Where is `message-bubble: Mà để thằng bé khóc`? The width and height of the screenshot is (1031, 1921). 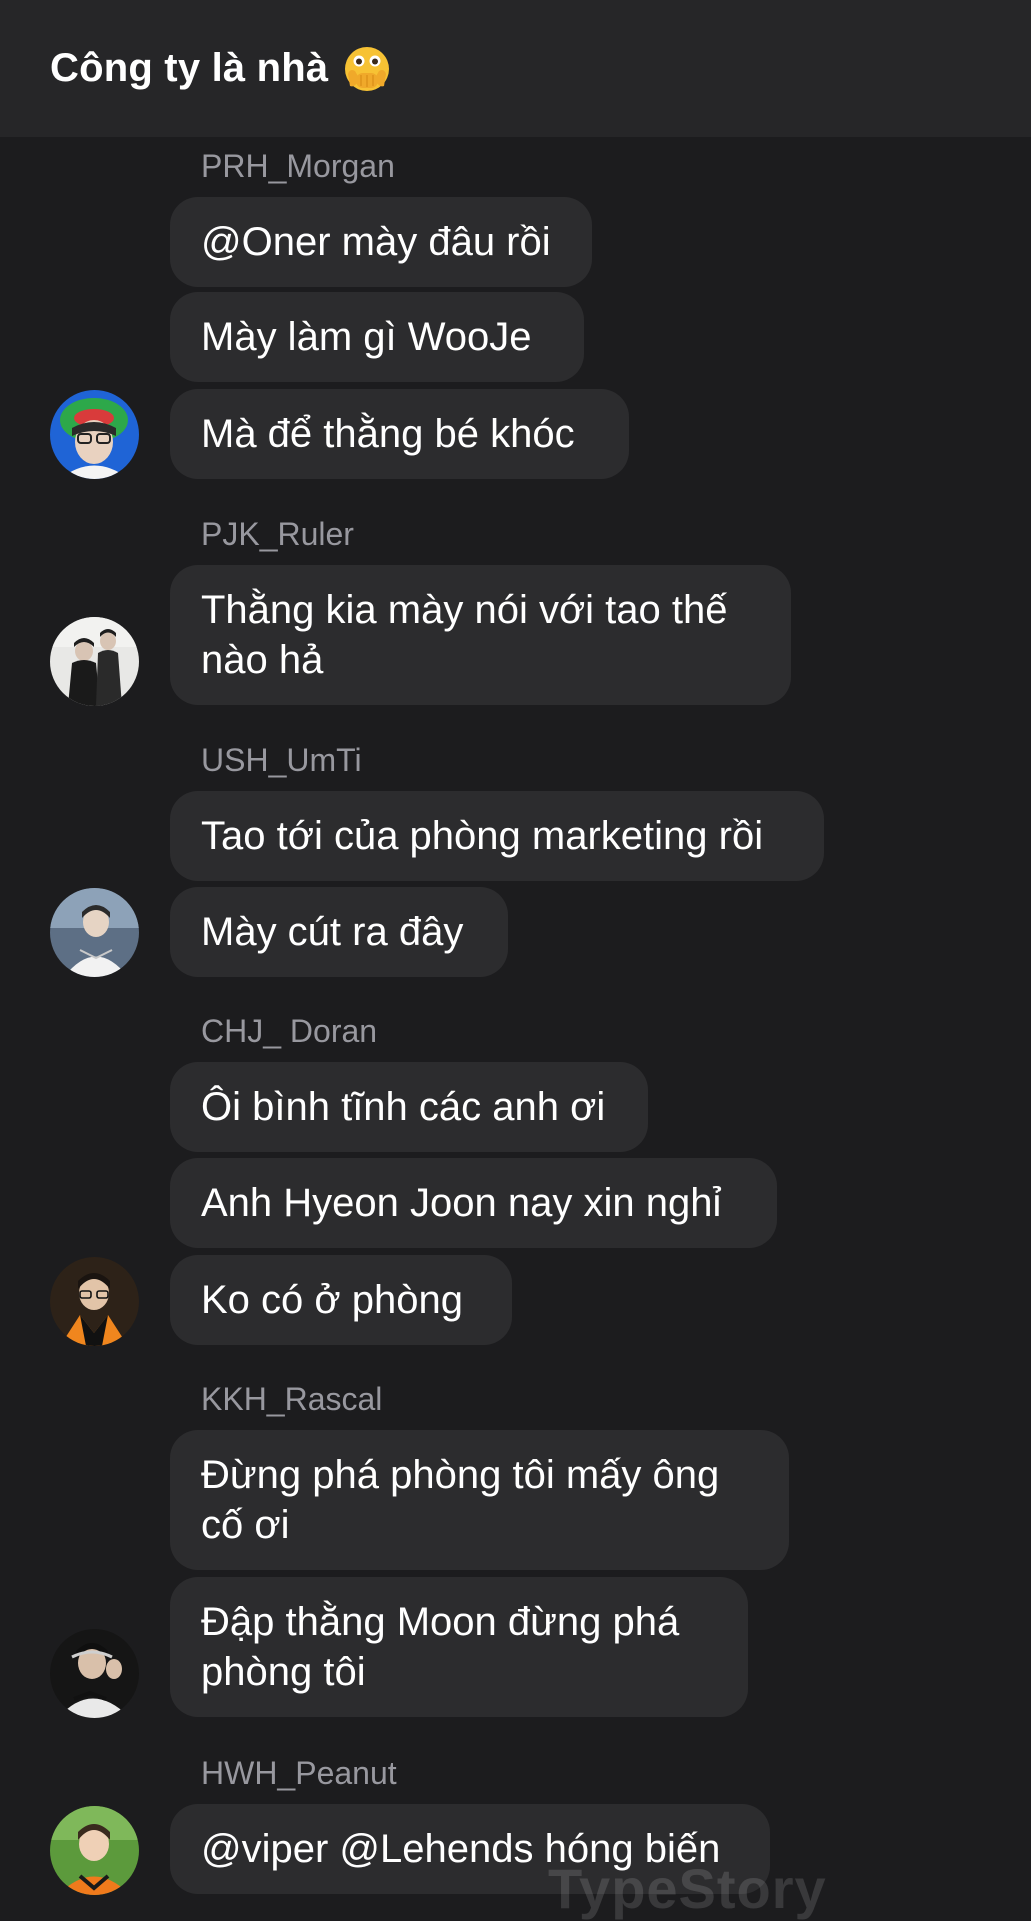
message-bubble: Mà để thằng bé khóc is located at coordinates (399, 434).